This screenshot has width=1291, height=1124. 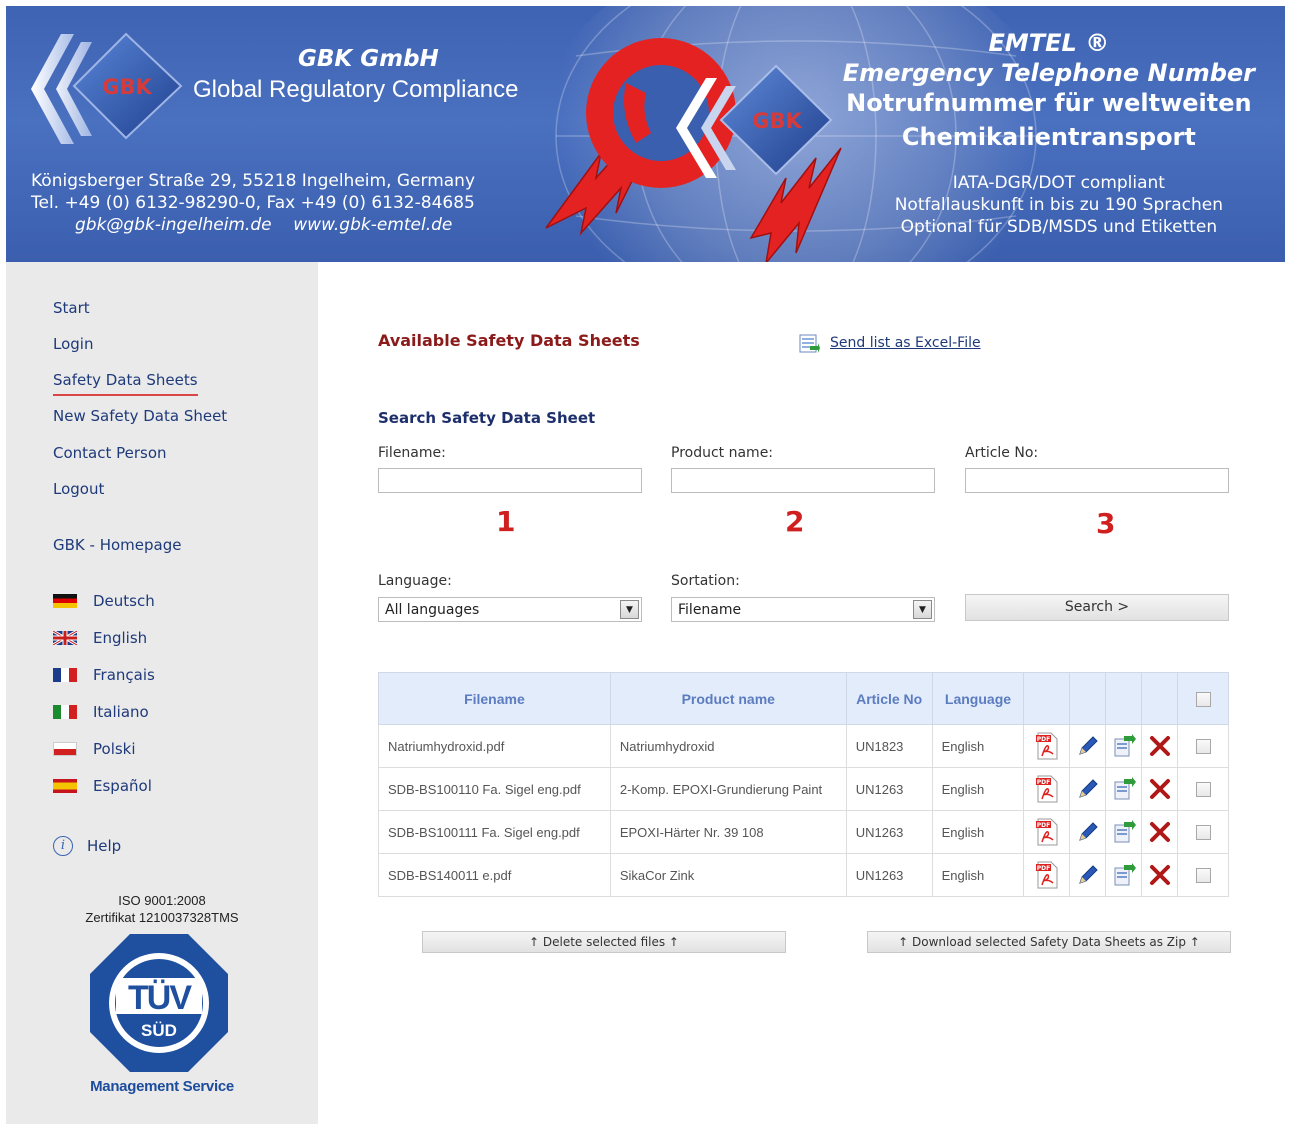 What do you see at coordinates (510, 480) in the screenshot?
I see `filename-input` at bounding box center [510, 480].